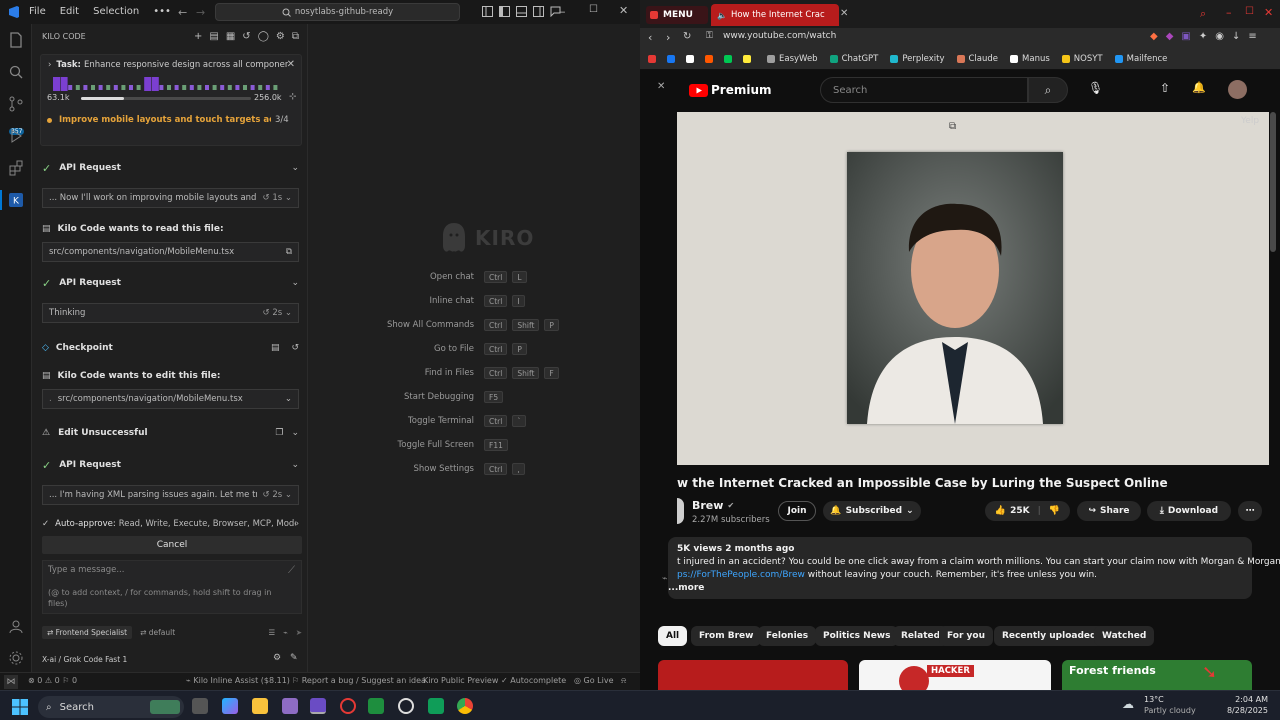 This screenshot has width=1280, height=720. What do you see at coordinates (37, 11) in the screenshot?
I see `menu-file: File` at bounding box center [37, 11].